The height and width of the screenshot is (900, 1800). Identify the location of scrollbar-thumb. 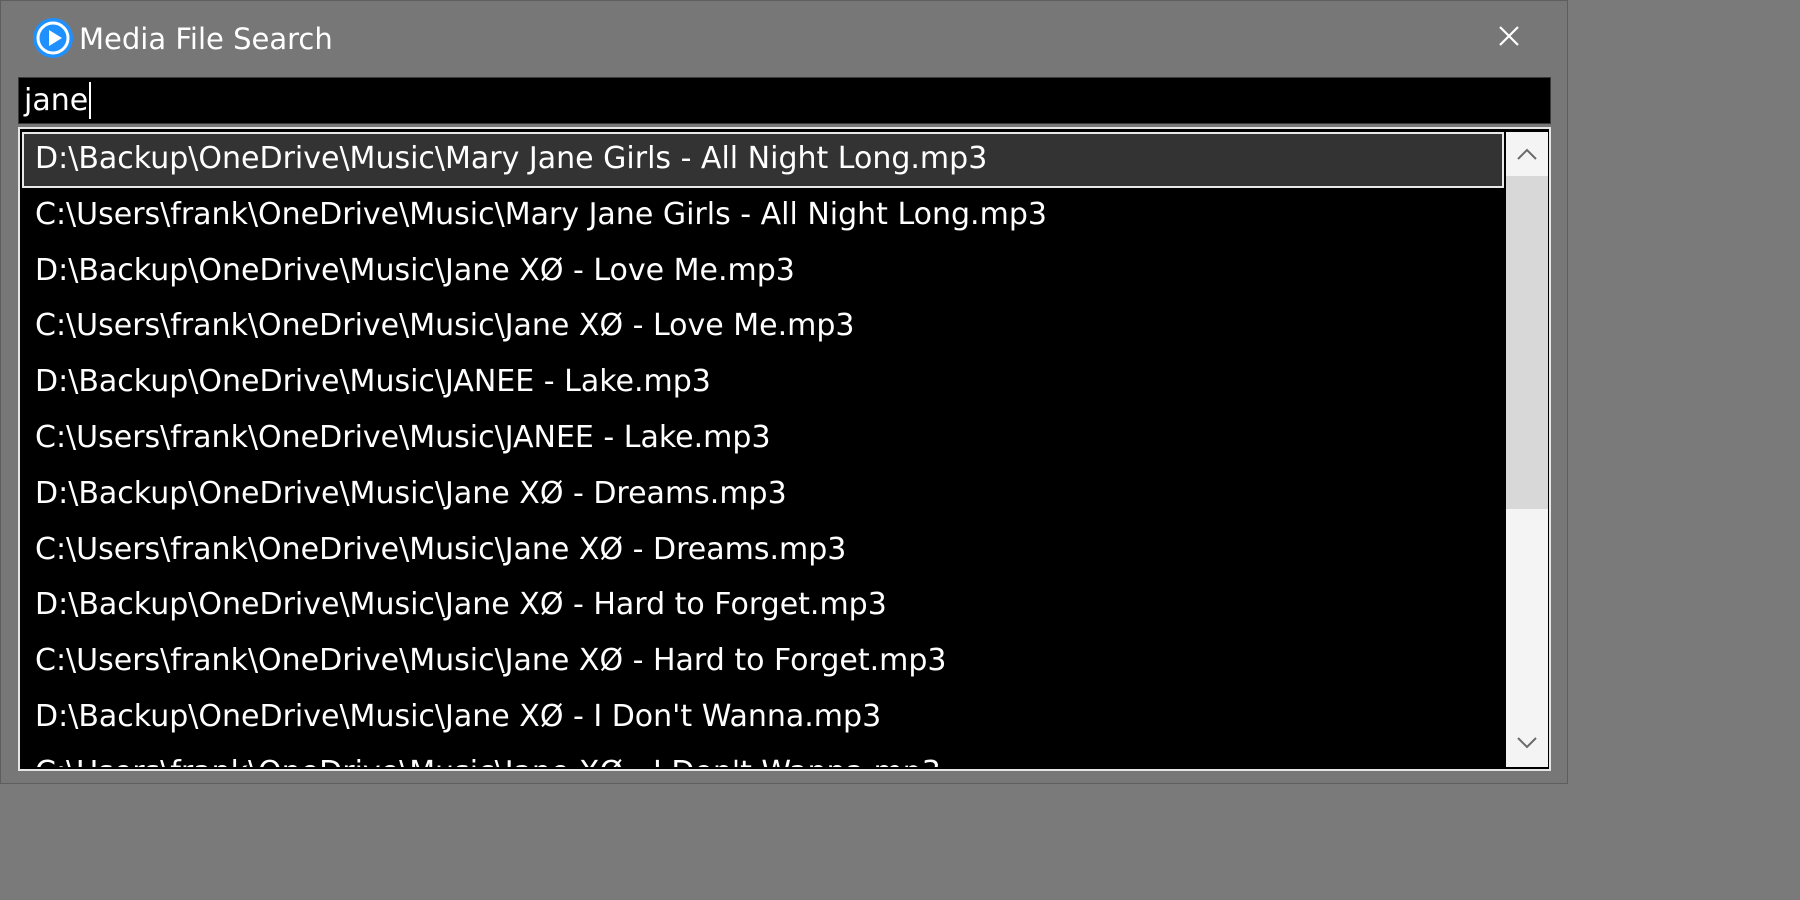
(1527, 342).